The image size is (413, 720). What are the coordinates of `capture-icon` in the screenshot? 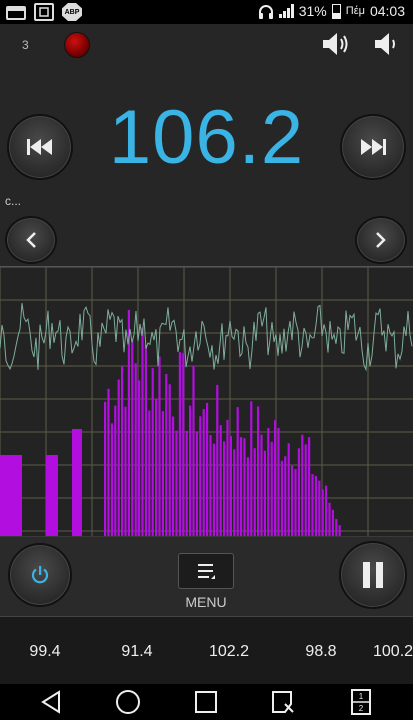 It's located at (283, 702).